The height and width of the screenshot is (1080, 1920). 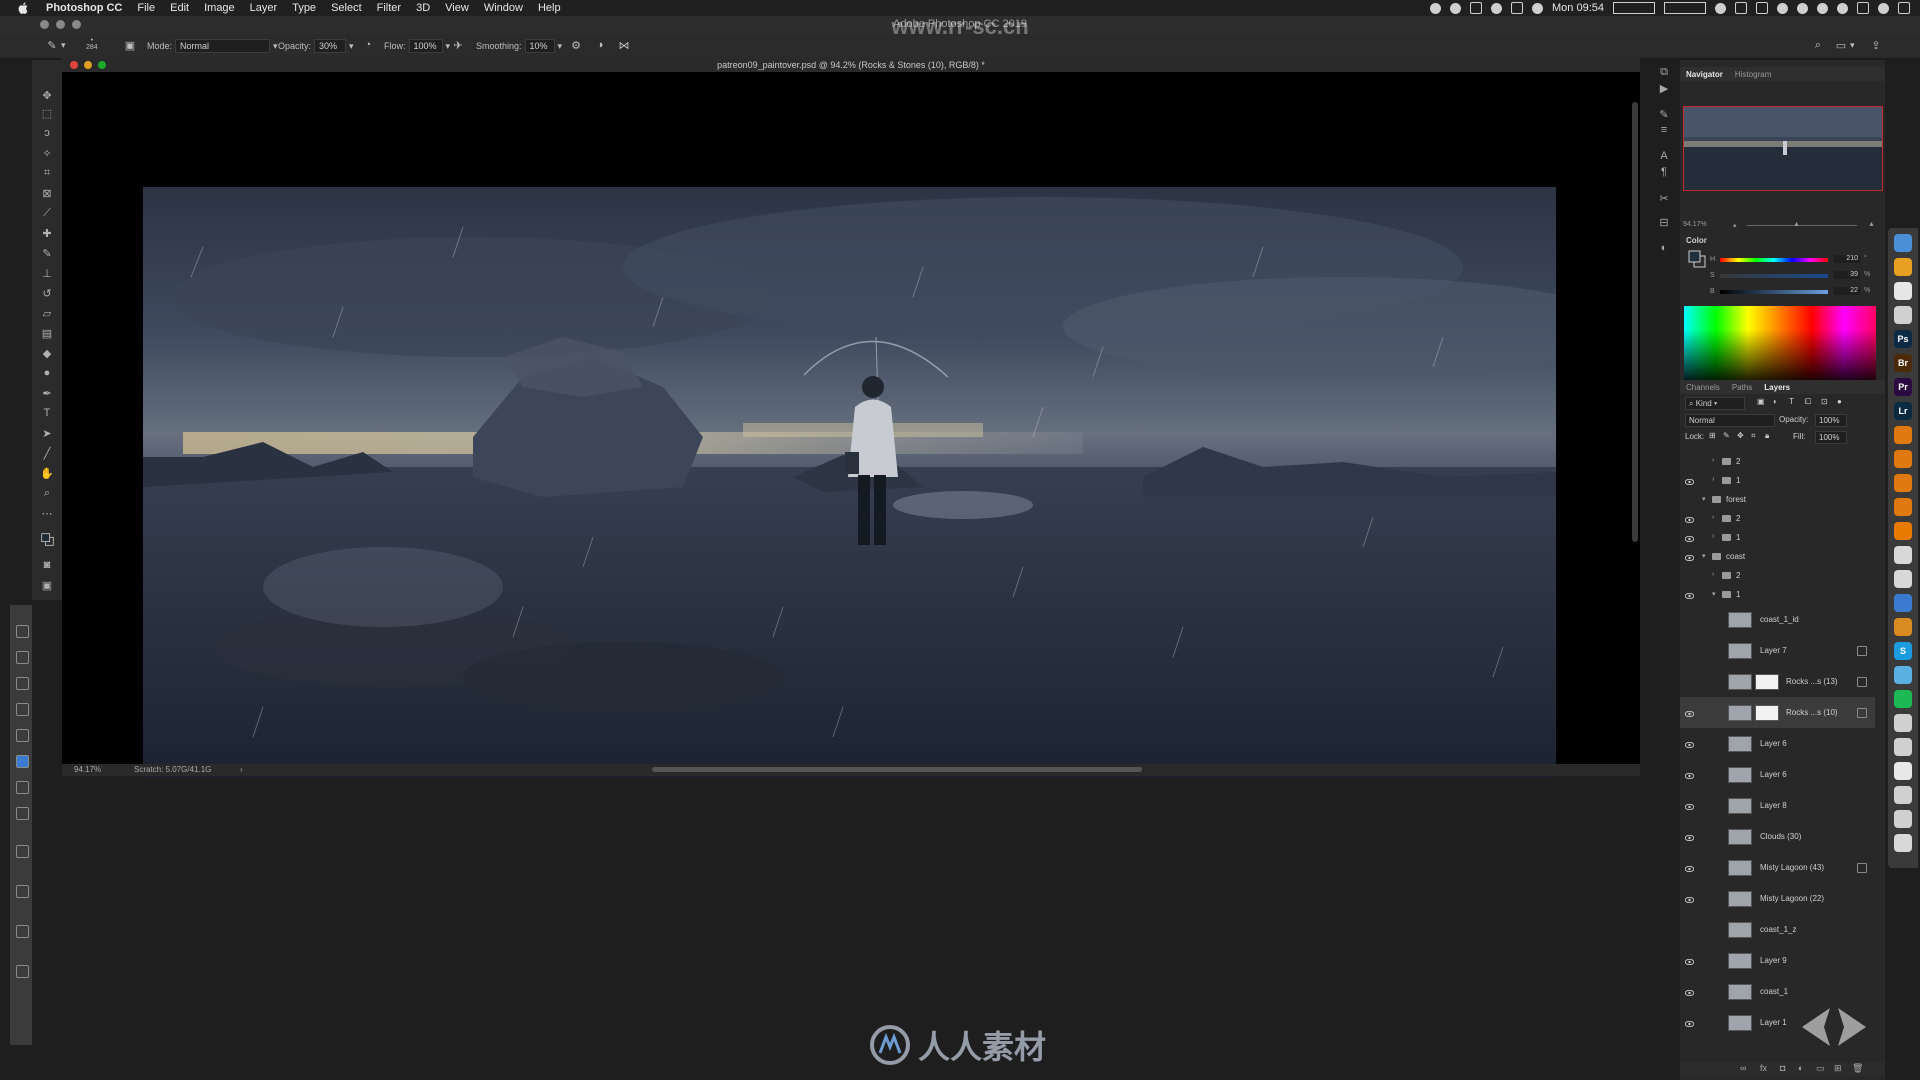 I want to click on paragraph-panel-icon: ¶, so click(x=1664, y=172).